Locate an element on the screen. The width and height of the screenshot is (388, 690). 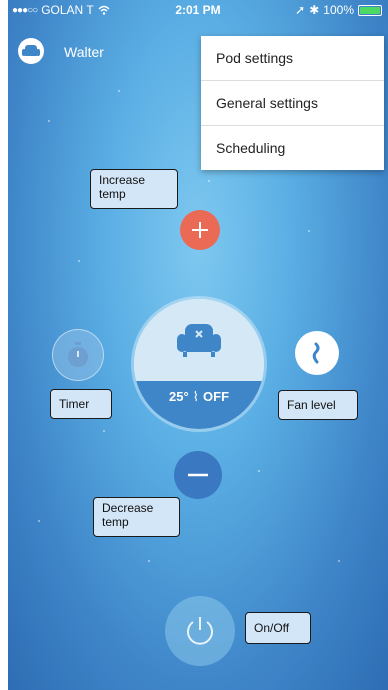
device-icon-area is located at coordinates (199, 340).